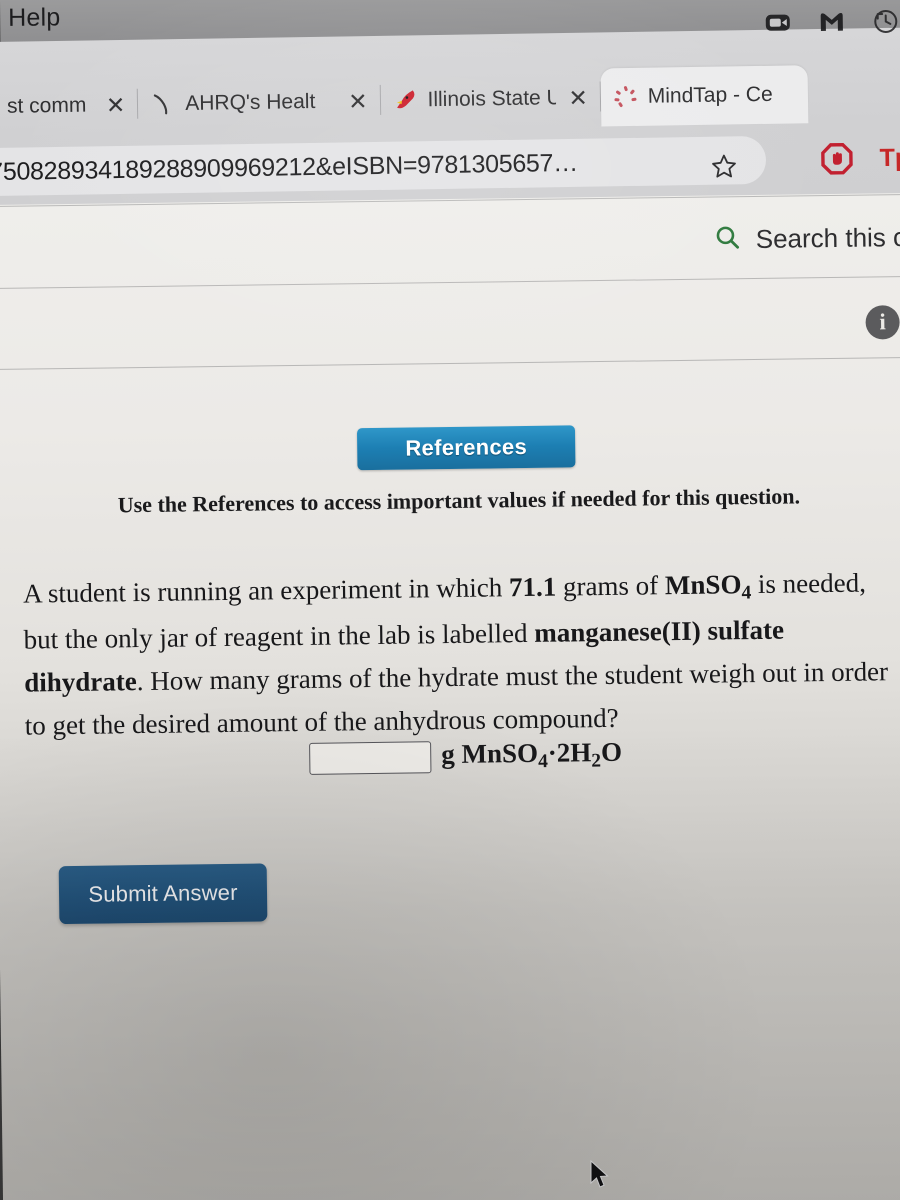 The height and width of the screenshot is (1200, 900). I want to click on tab-label: AHRQ's Healt, so click(250, 102).